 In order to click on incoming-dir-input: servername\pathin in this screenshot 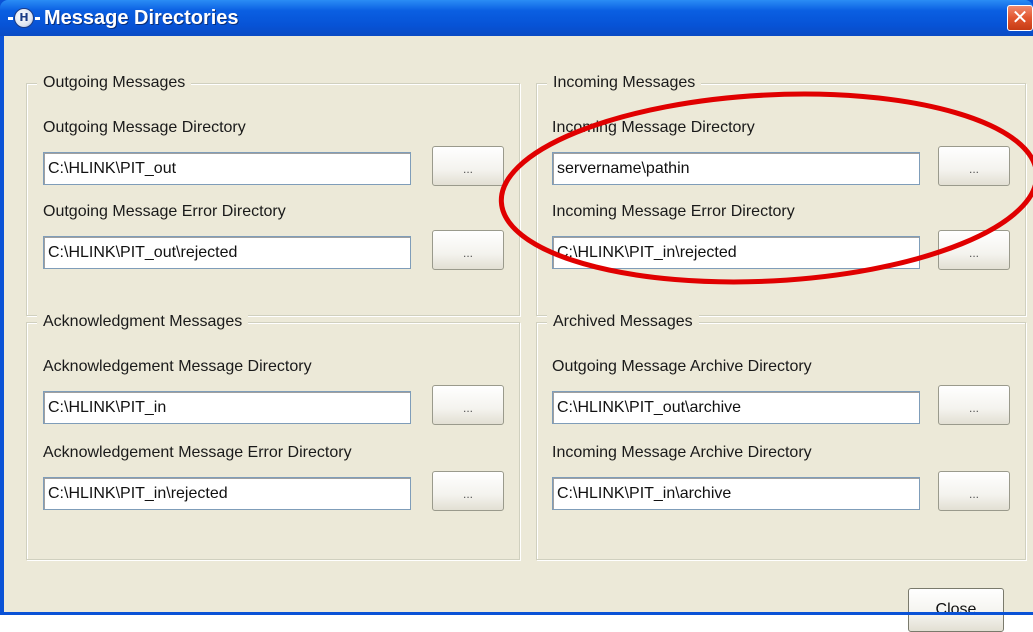, I will do `click(736, 168)`.